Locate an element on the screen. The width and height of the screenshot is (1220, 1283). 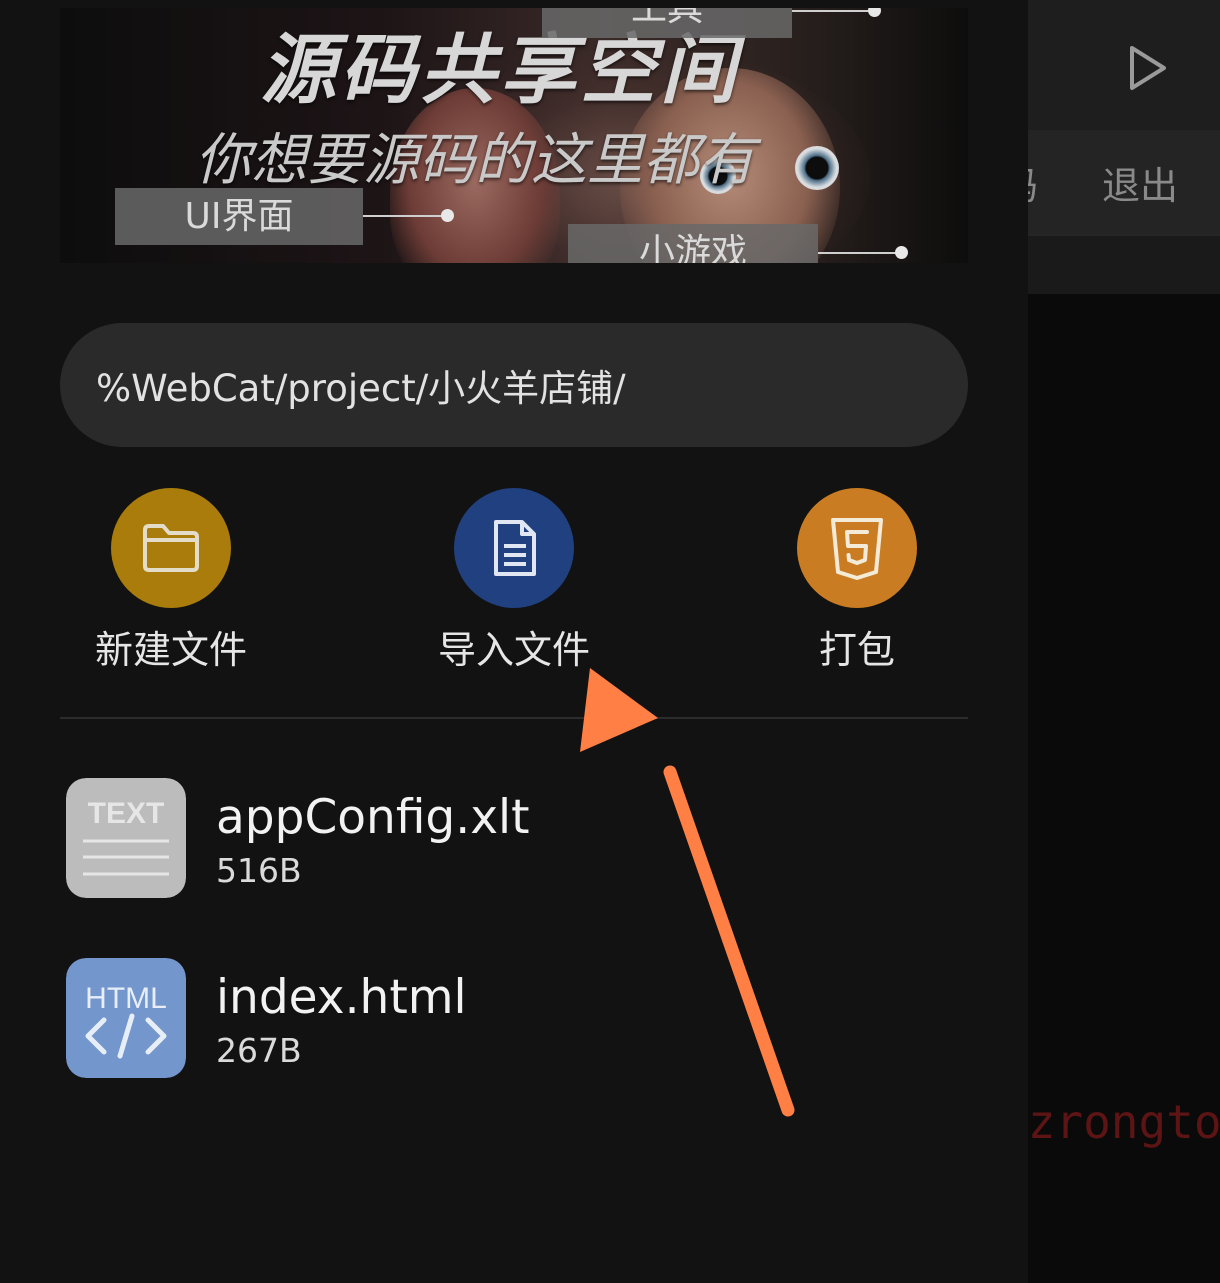
banner-image: 源码共享空间 你想要源码的这里都有 工具 UI界面 小游戏 is located at coordinates (514, 135).